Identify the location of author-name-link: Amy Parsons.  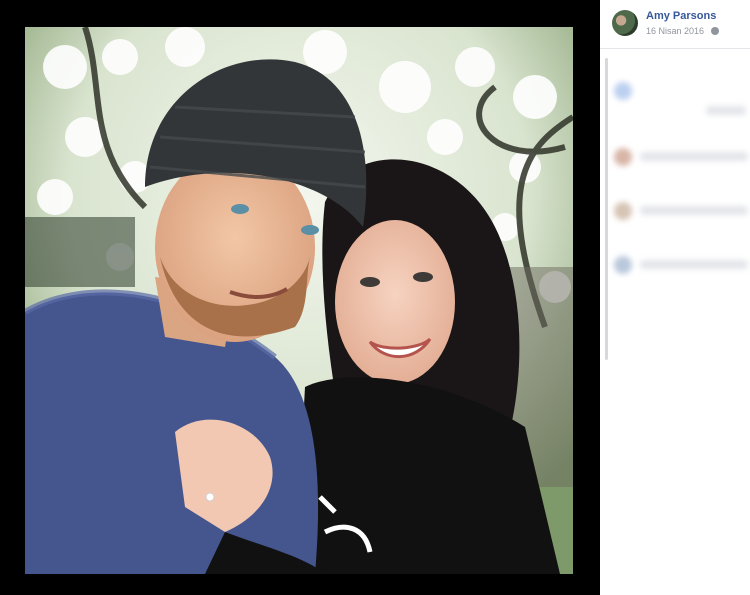
(681, 16).